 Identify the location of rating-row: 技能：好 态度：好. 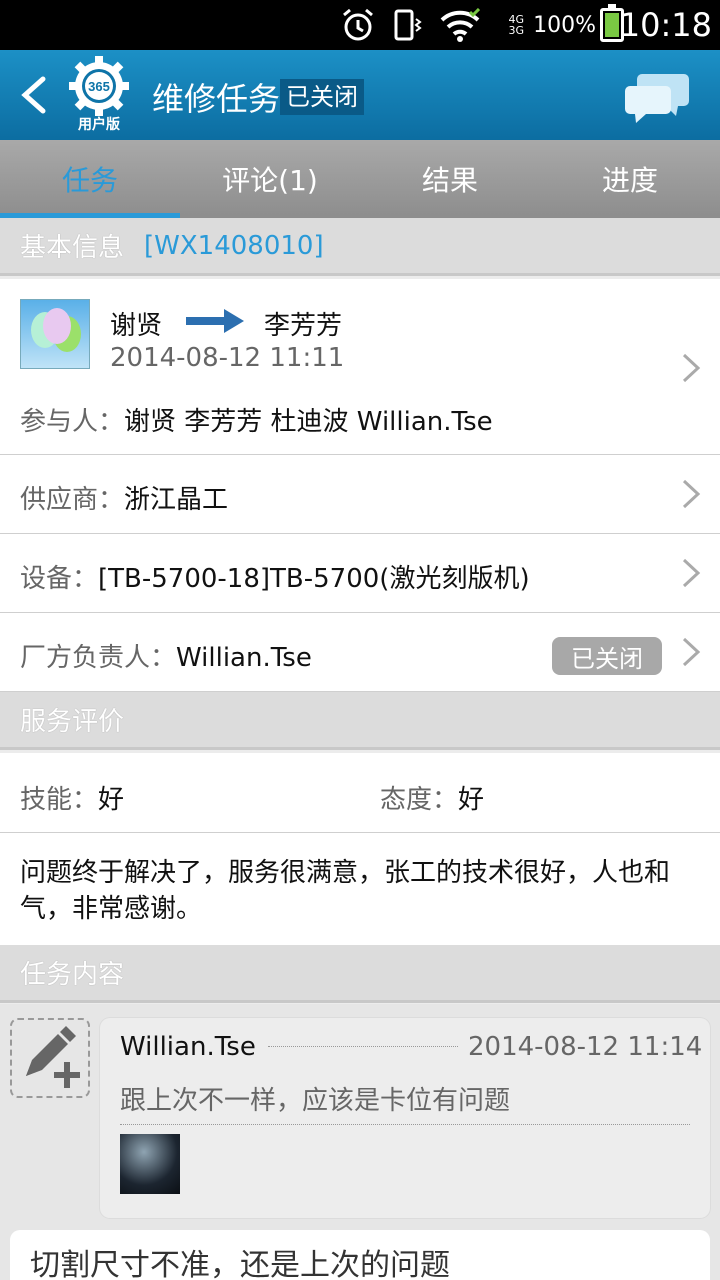
(360, 793).